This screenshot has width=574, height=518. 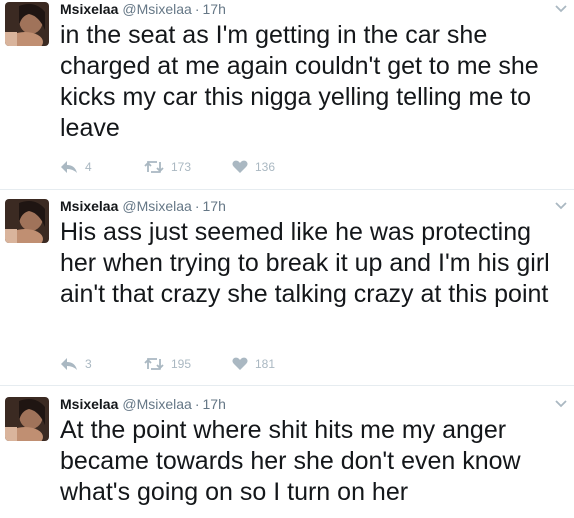 What do you see at coordinates (265, 364) in the screenshot?
I see `like-count: 181` at bounding box center [265, 364].